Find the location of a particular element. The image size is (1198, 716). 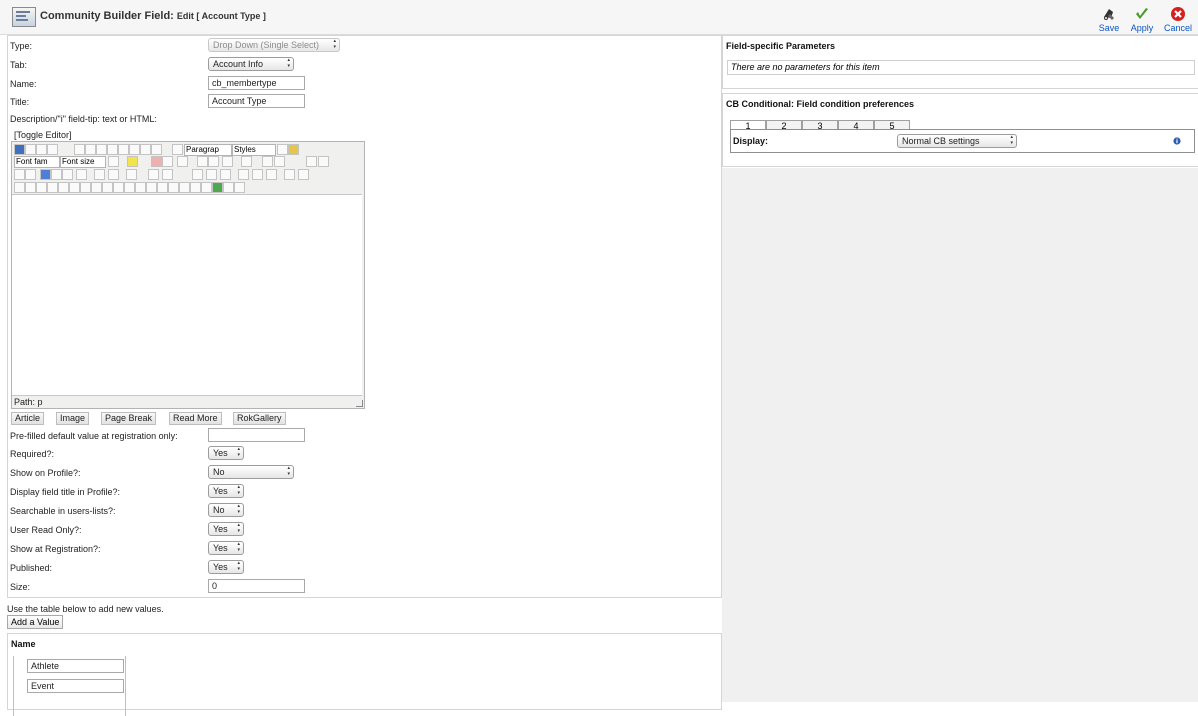

toggle-editor-link: [Toggle Editor] is located at coordinates (43, 135).